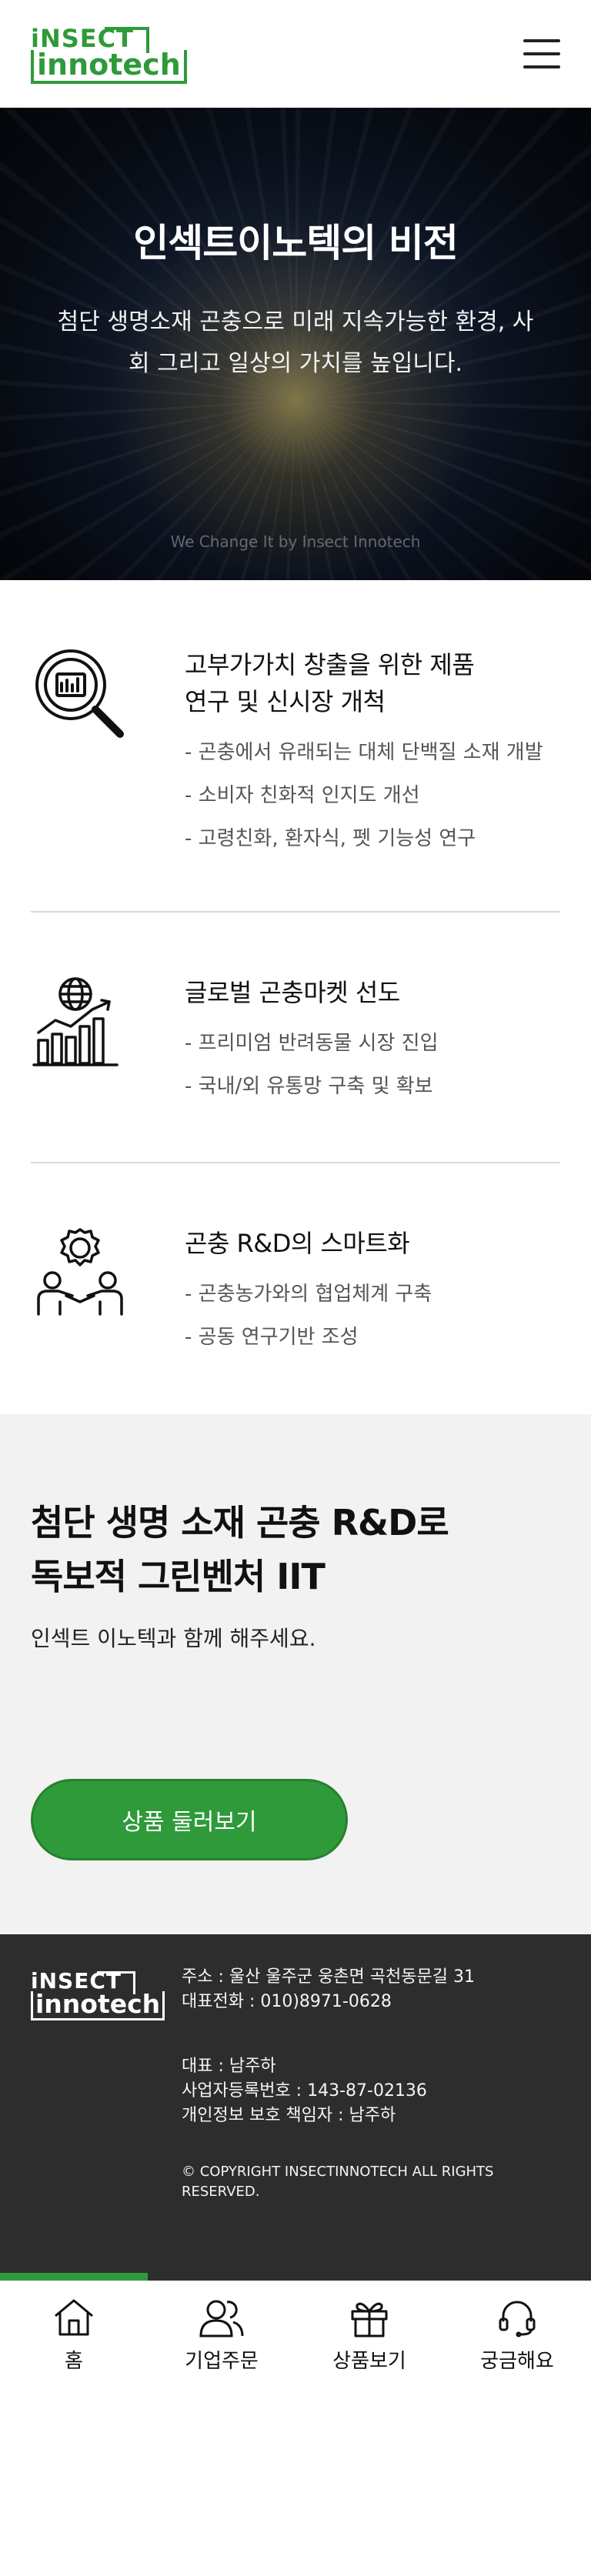  What do you see at coordinates (73, 2317) in the screenshot?
I see `home-icon` at bounding box center [73, 2317].